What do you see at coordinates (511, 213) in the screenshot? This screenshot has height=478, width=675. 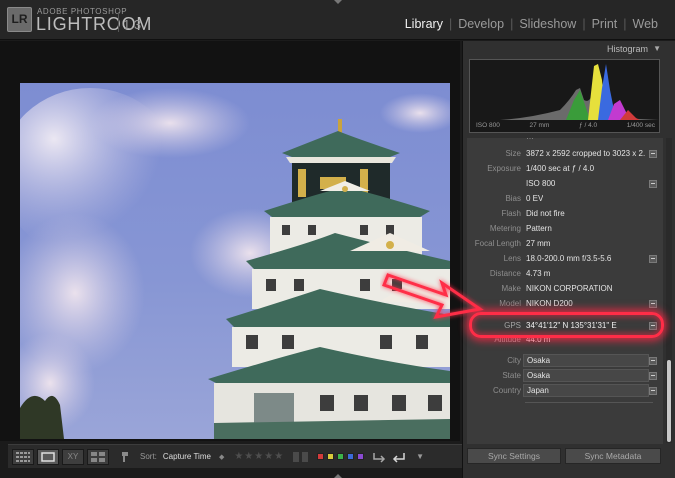 I see `meta-label: Flash` at bounding box center [511, 213].